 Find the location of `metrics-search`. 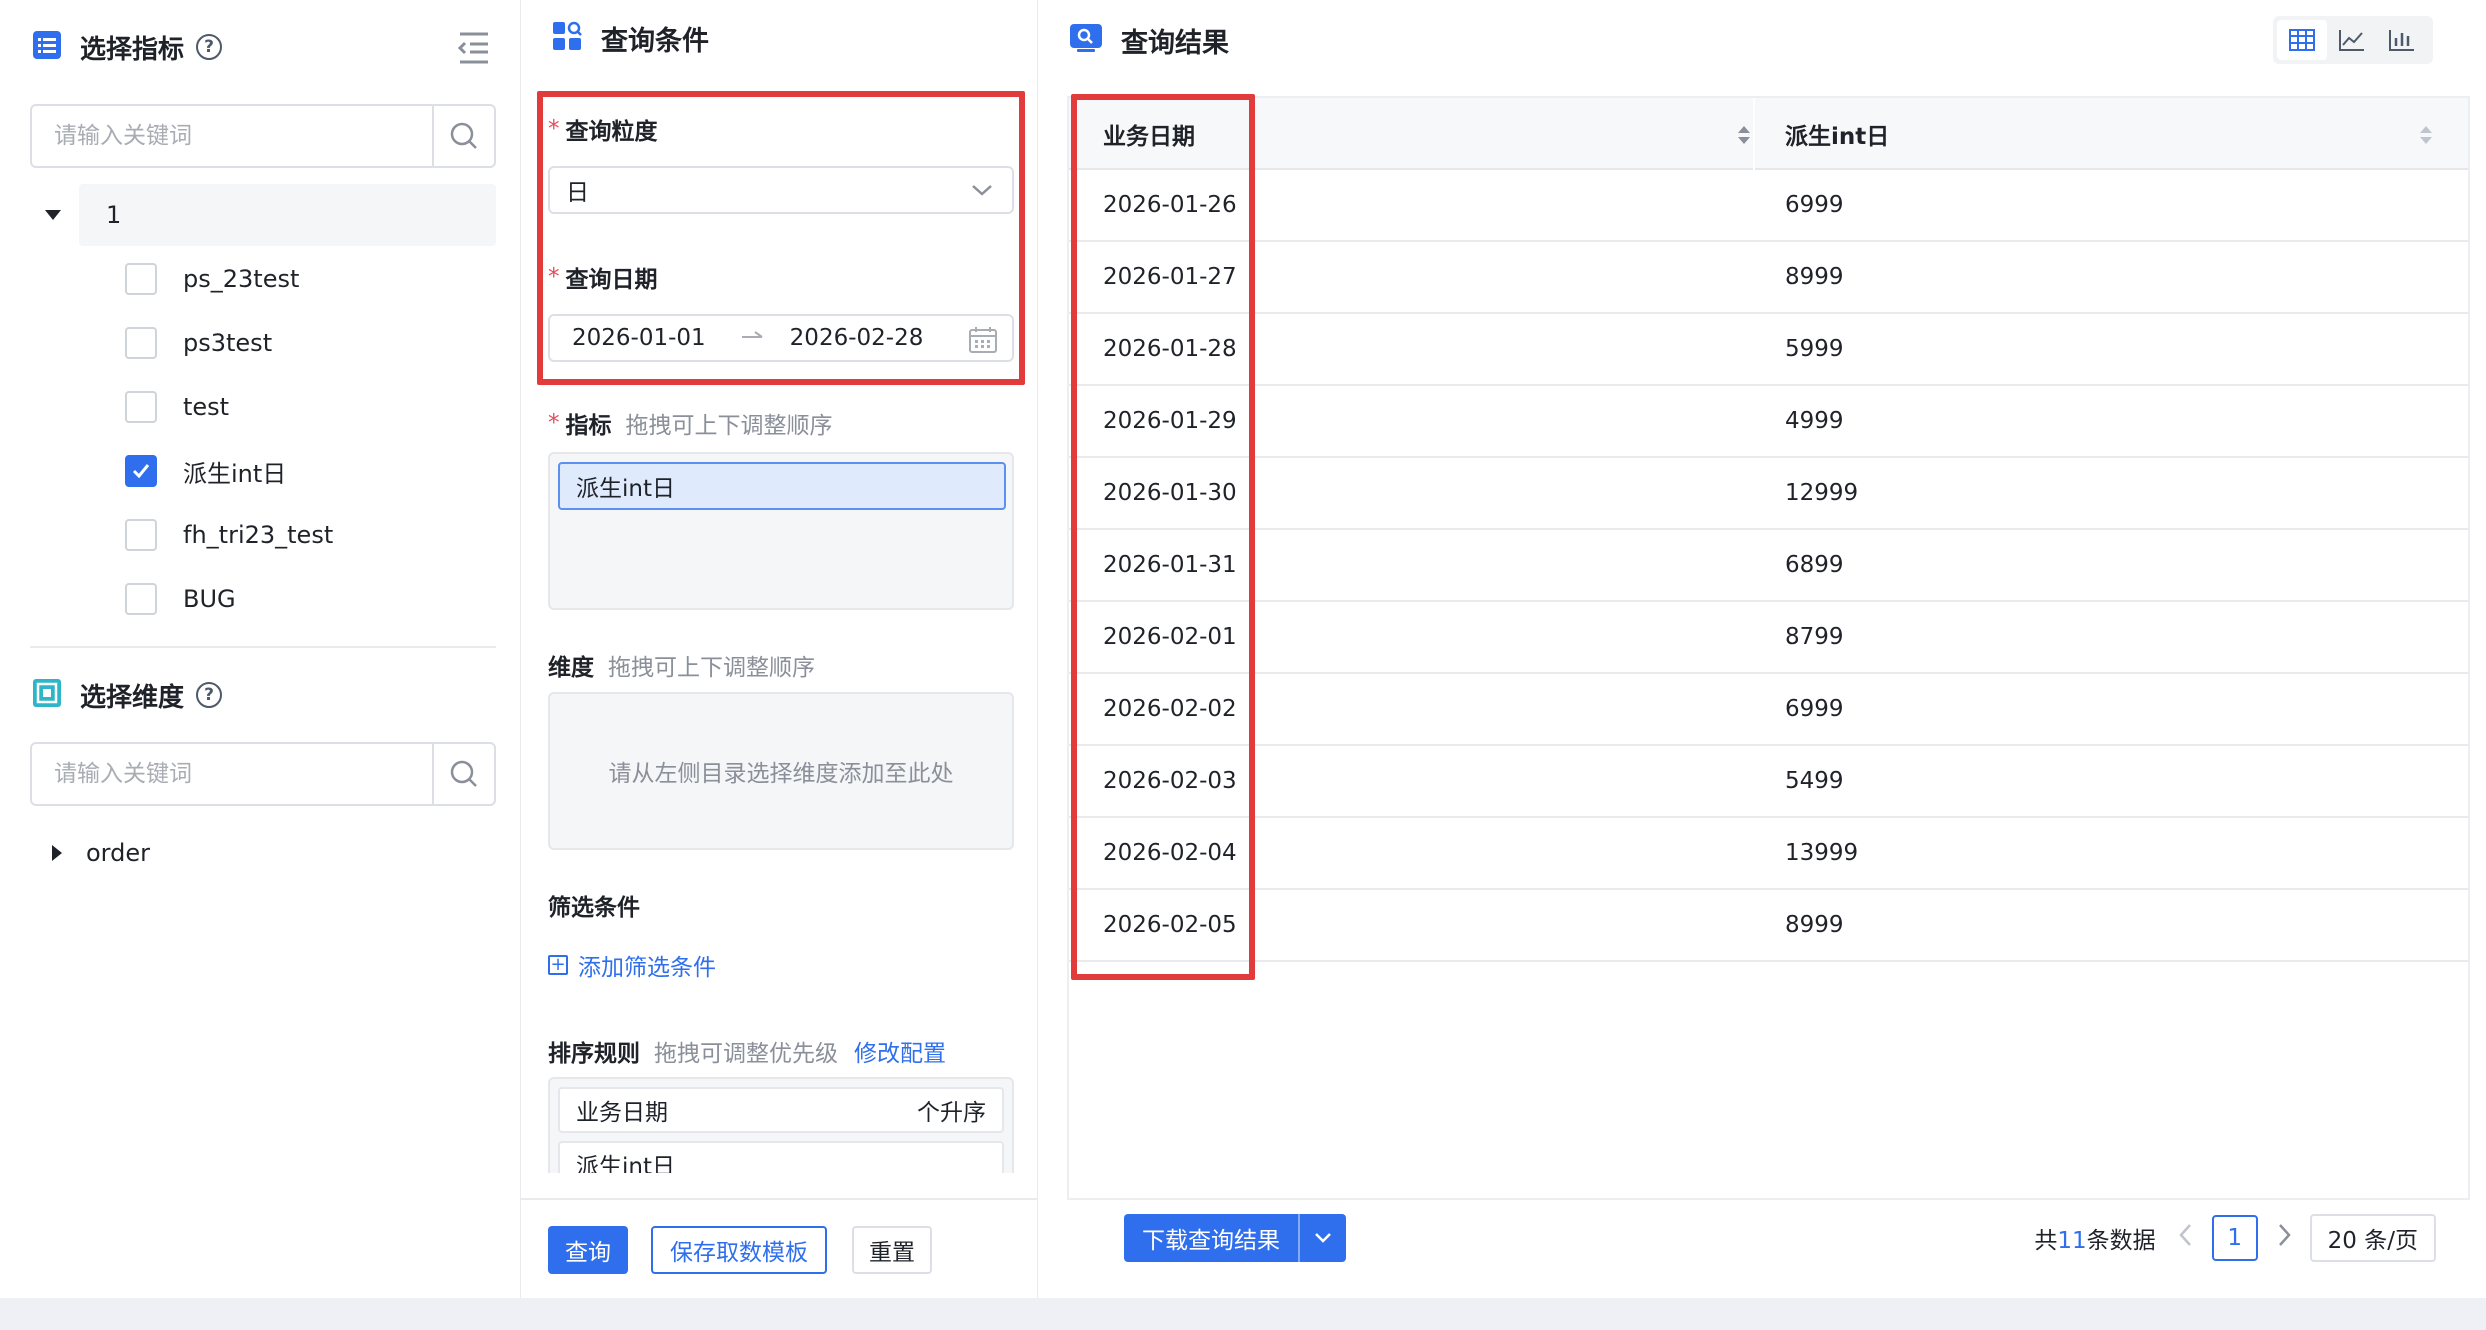

metrics-search is located at coordinates (263, 136).